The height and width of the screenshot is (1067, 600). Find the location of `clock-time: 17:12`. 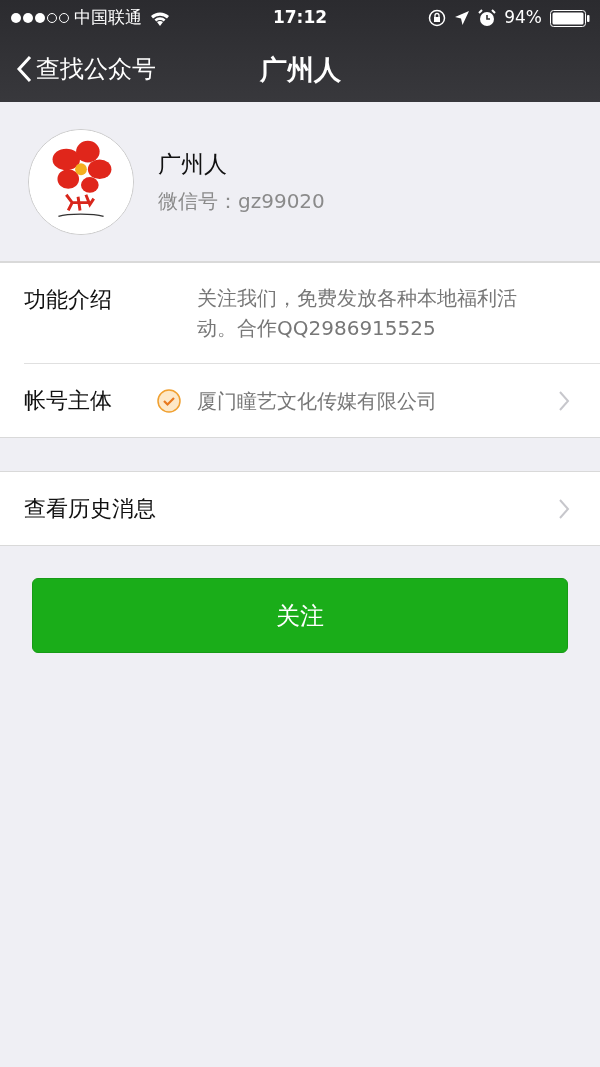

clock-time: 17:12 is located at coordinates (300, 18).